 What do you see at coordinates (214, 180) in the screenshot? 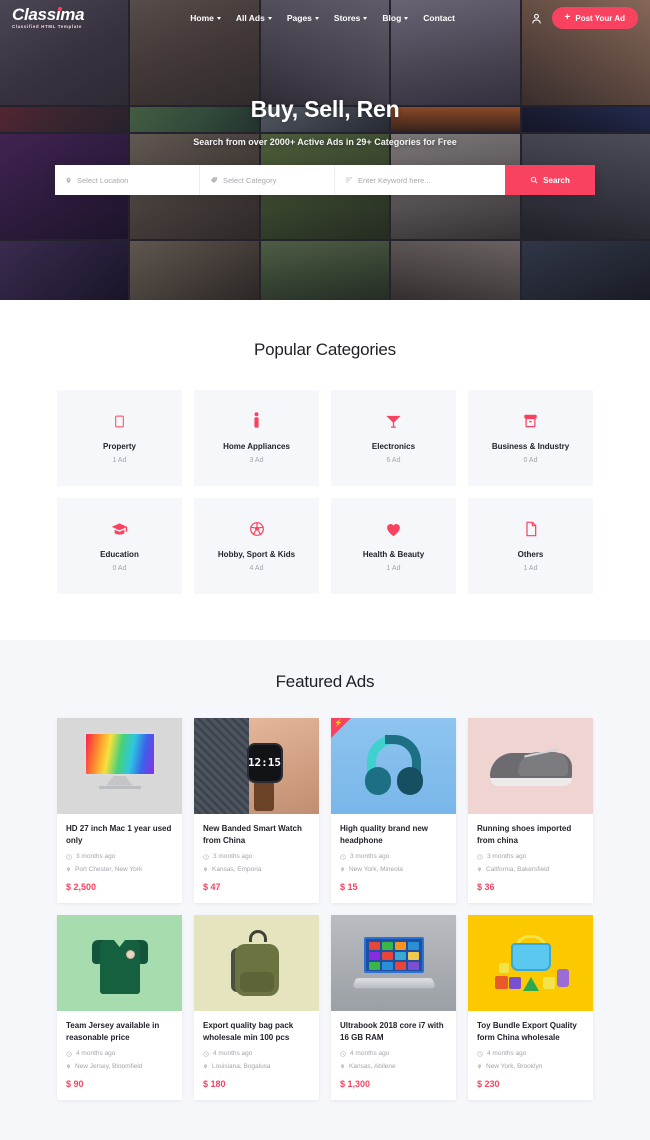
I see `tag-icon` at bounding box center [214, 180].